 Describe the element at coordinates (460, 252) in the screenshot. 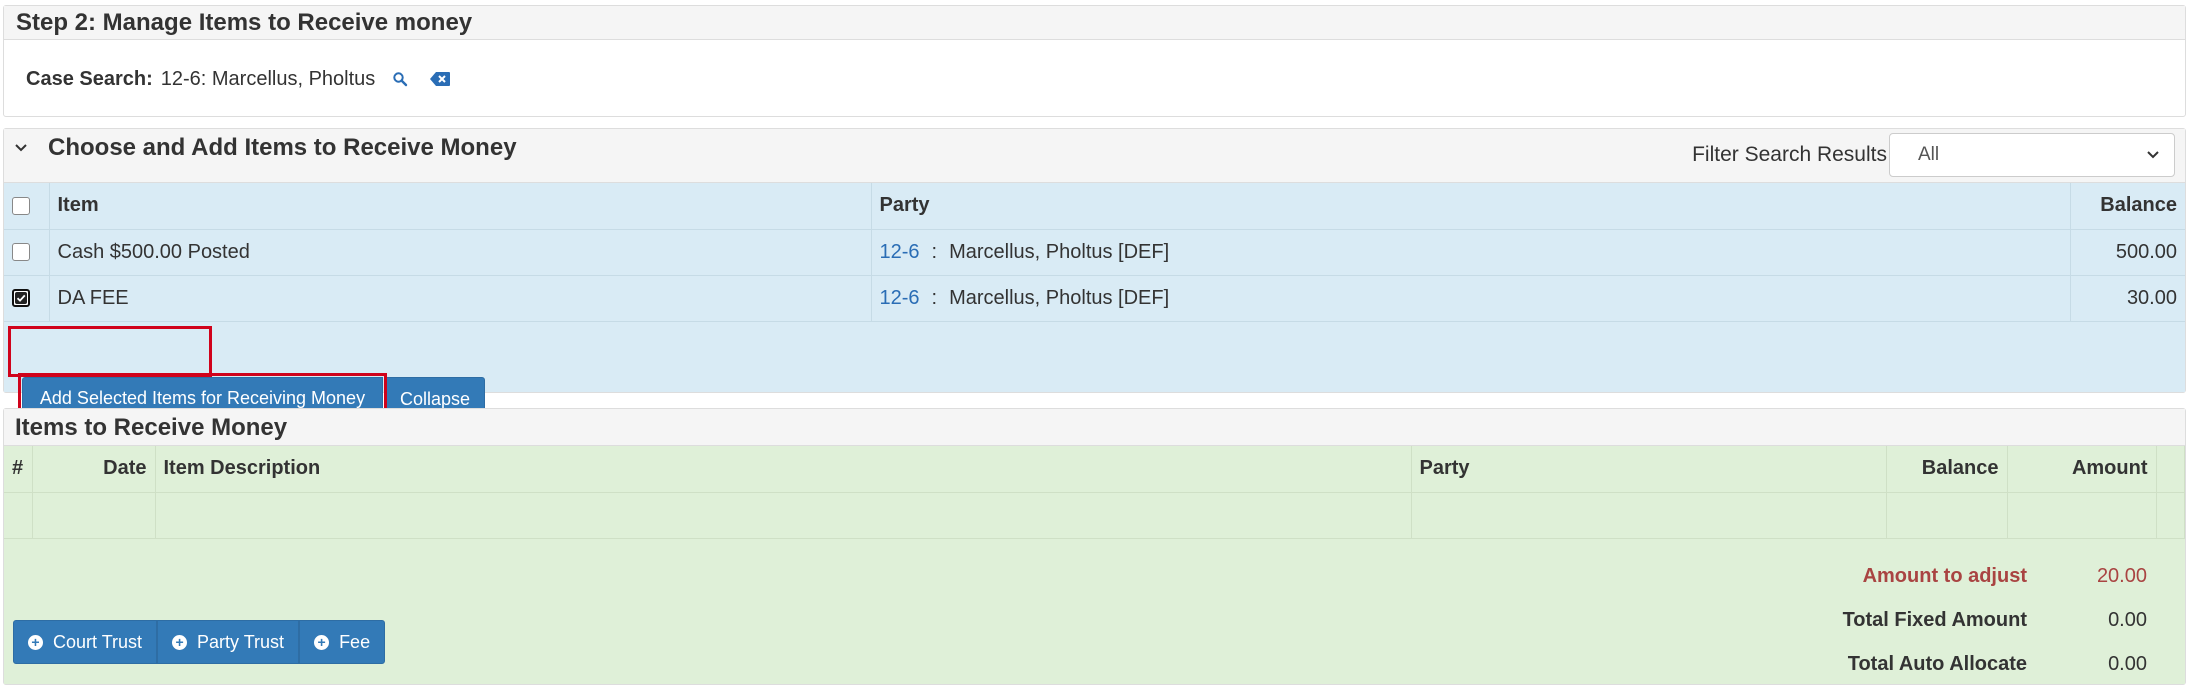

I see `item-cell: Cash $500.00 Posted` at that location.